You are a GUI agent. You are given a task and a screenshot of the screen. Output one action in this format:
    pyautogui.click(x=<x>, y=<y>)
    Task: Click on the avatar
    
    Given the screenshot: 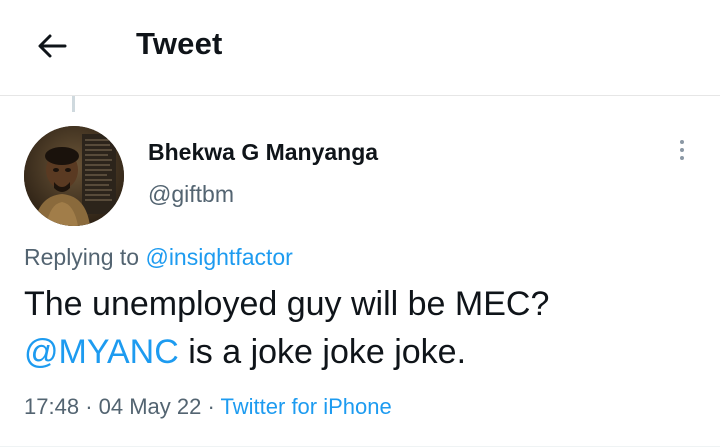 What is the action you would take?
    pyautogui.click(x=74, y=176)
    